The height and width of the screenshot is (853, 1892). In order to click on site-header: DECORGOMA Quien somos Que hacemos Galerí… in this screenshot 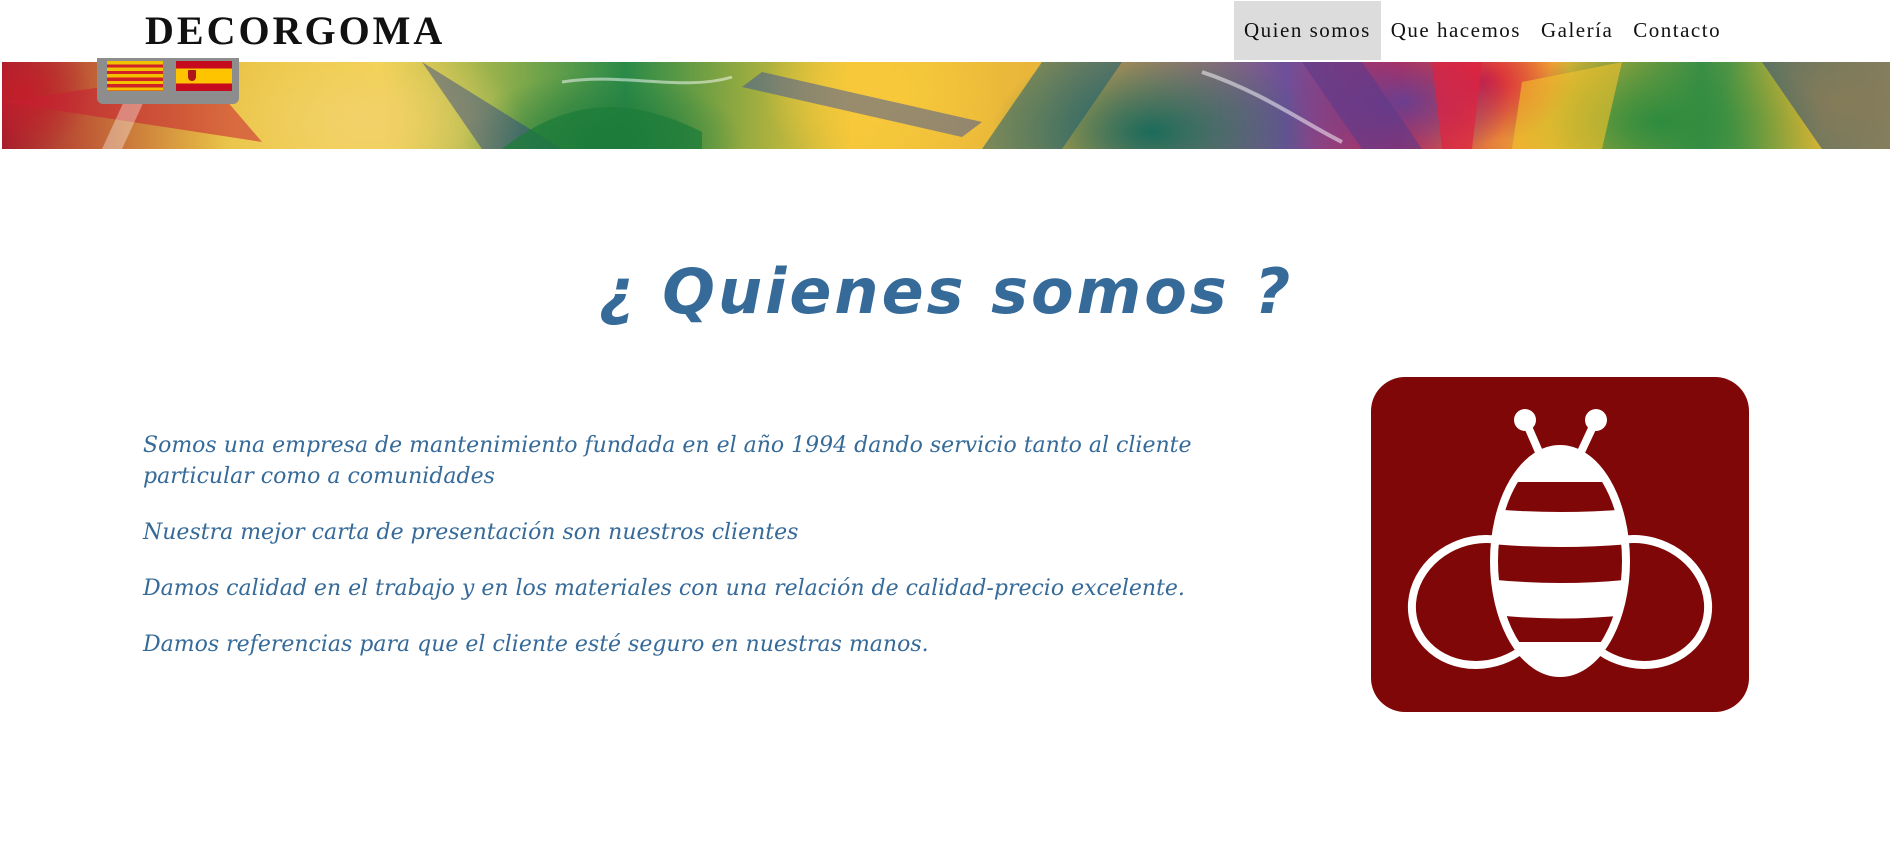, I will do `click(946, 31)`.